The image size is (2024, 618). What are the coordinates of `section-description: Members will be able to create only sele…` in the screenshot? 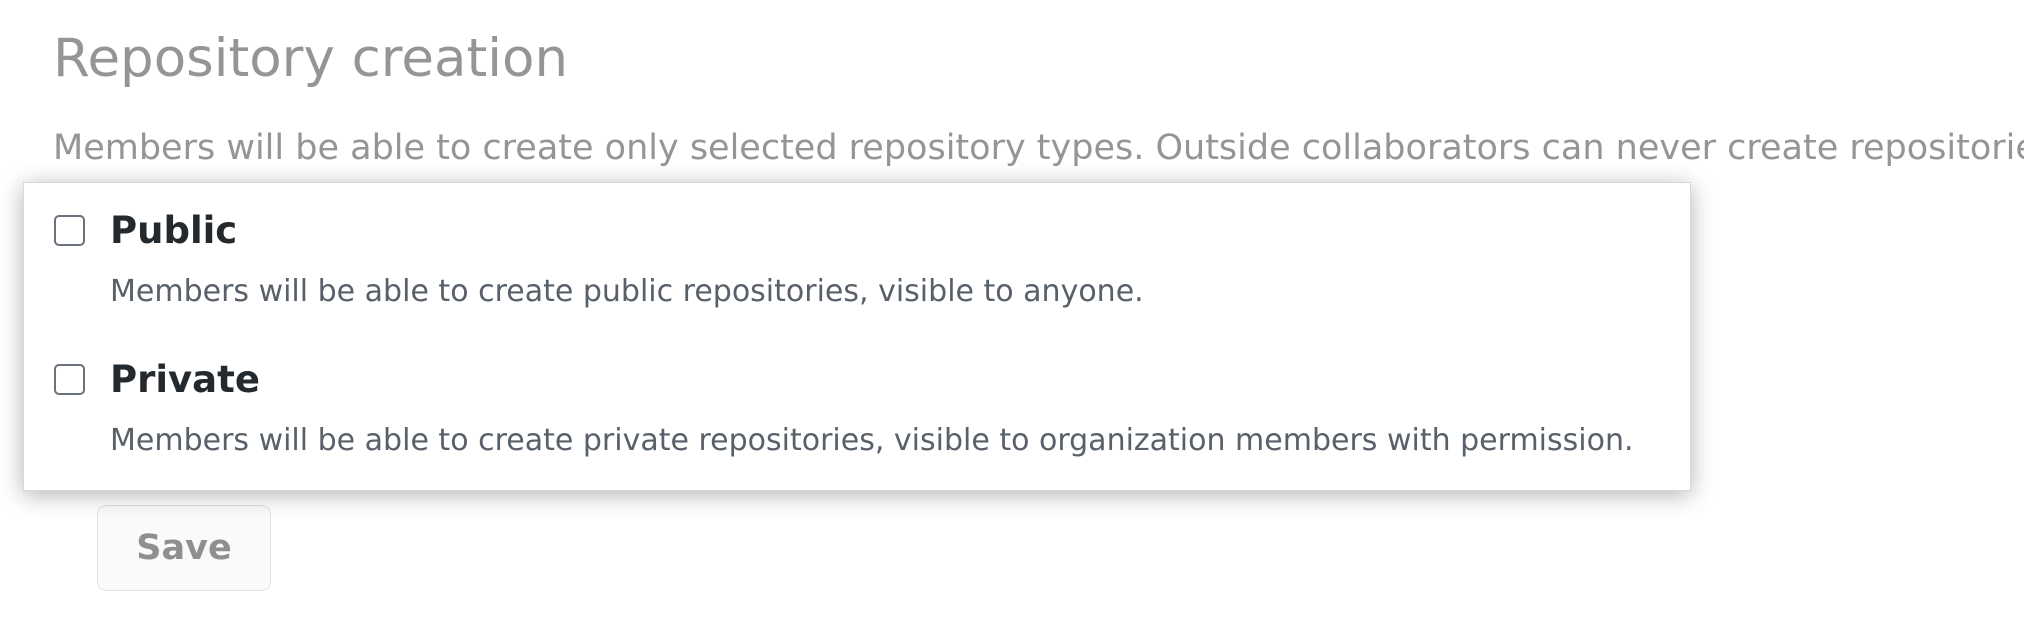 It's located at (1038, 148).